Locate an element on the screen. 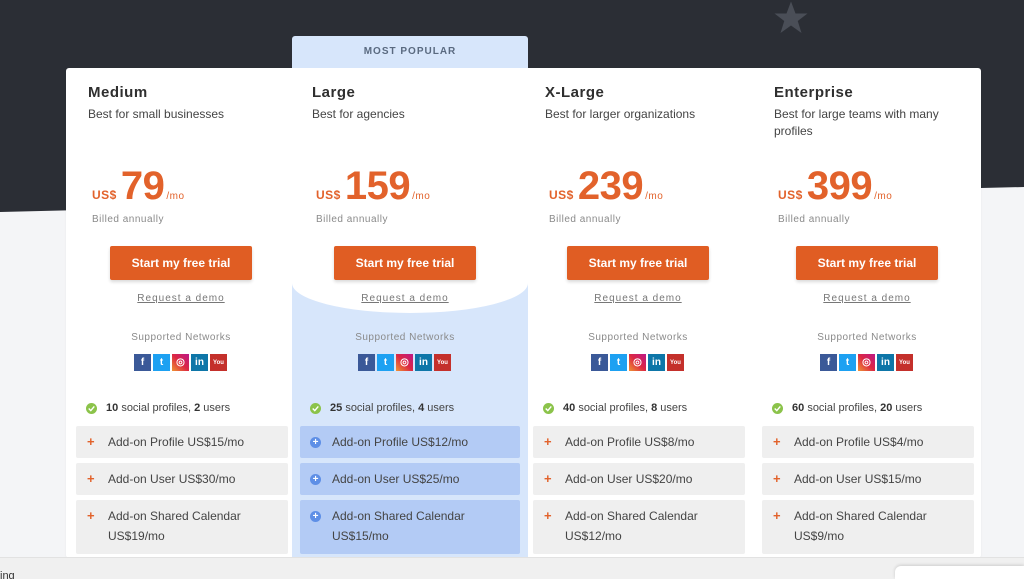  addon-label: Add-on Shared Calendar US$12/mo is located at coordinates (631, 526).